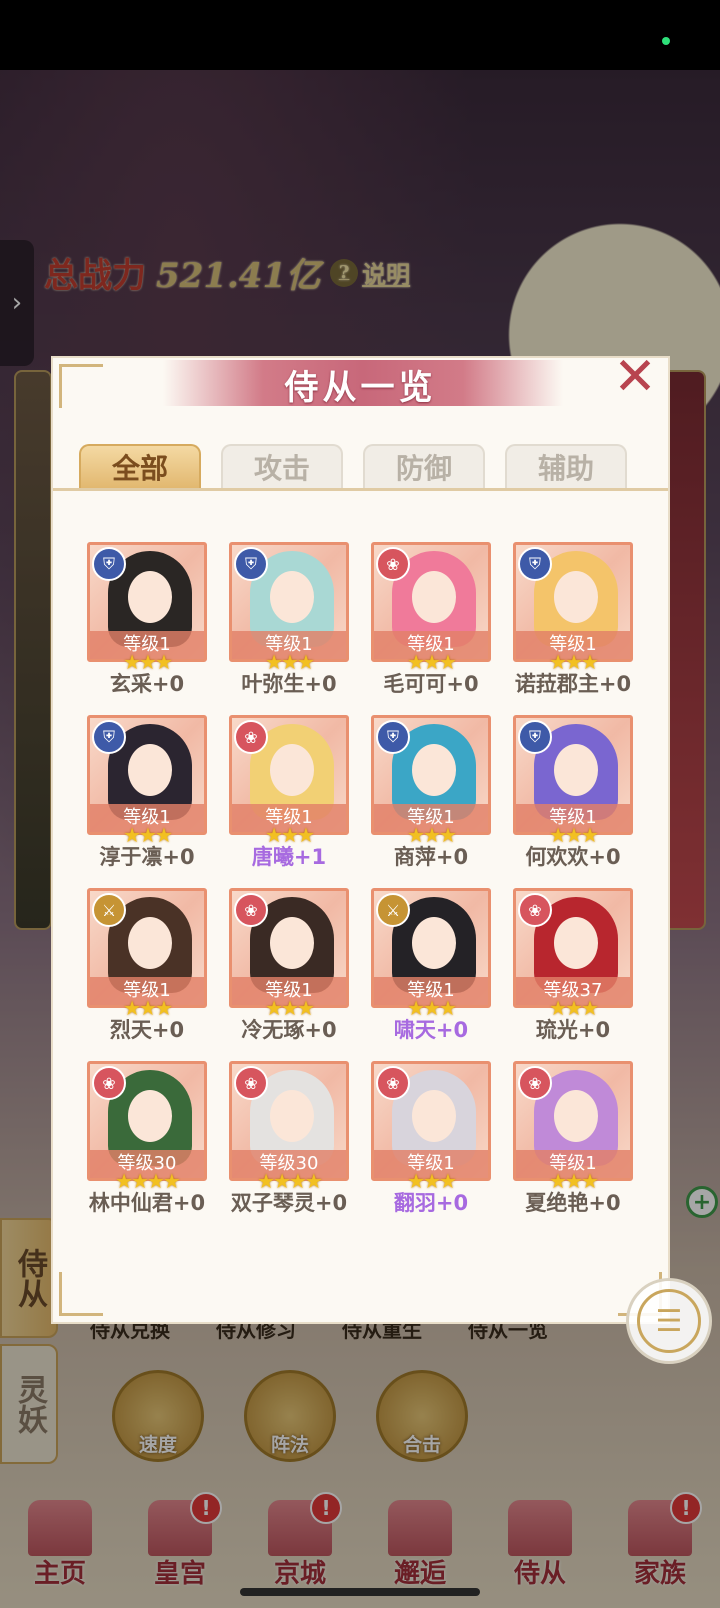  What do you see at coordinates (147, 857) in the screenshot?
I see `attendant-name: 淳于凛+0` at bounding box center [147, 857].